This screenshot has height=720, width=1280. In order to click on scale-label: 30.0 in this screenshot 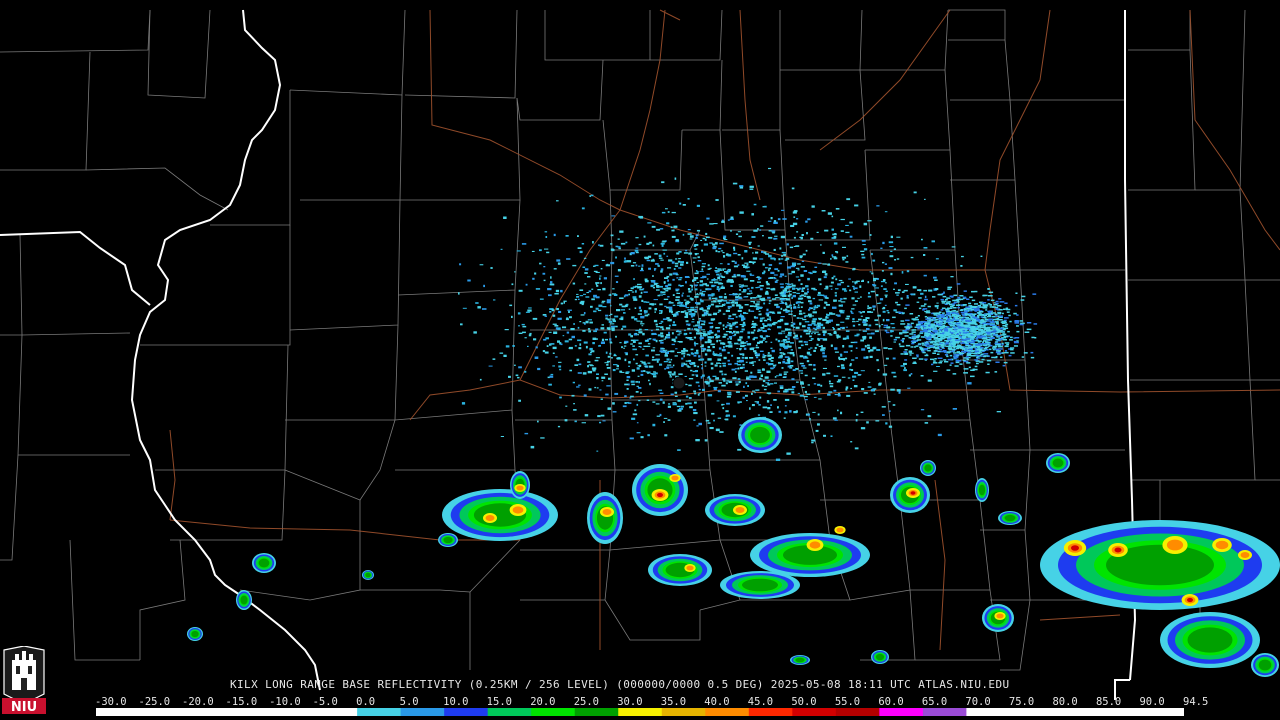, I will do `click(630, 702)`.